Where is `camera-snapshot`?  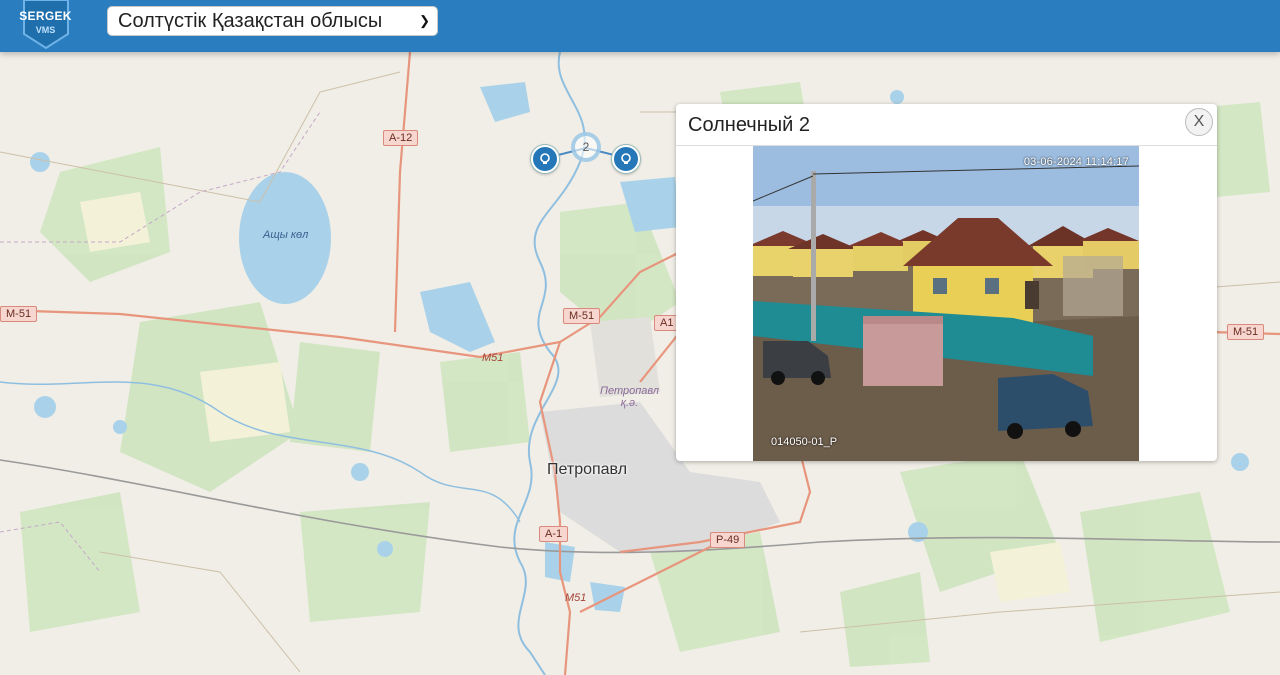 camera-snapshot is located at coordinates (946, 303).